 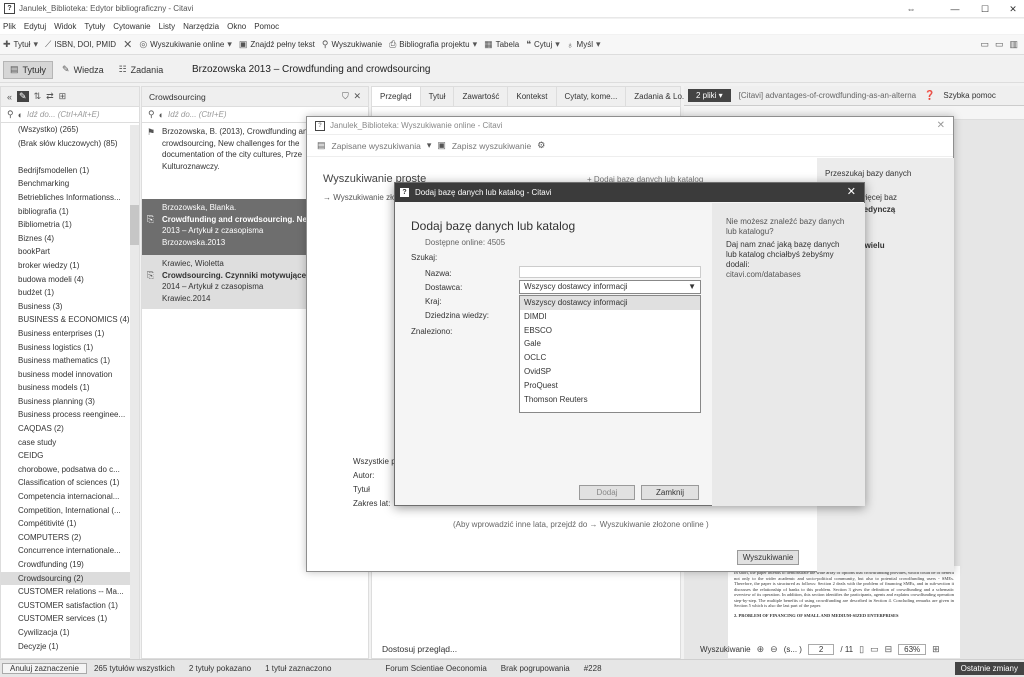 I want to click on filter-icon: ⛉, so click(x=345, y=96).